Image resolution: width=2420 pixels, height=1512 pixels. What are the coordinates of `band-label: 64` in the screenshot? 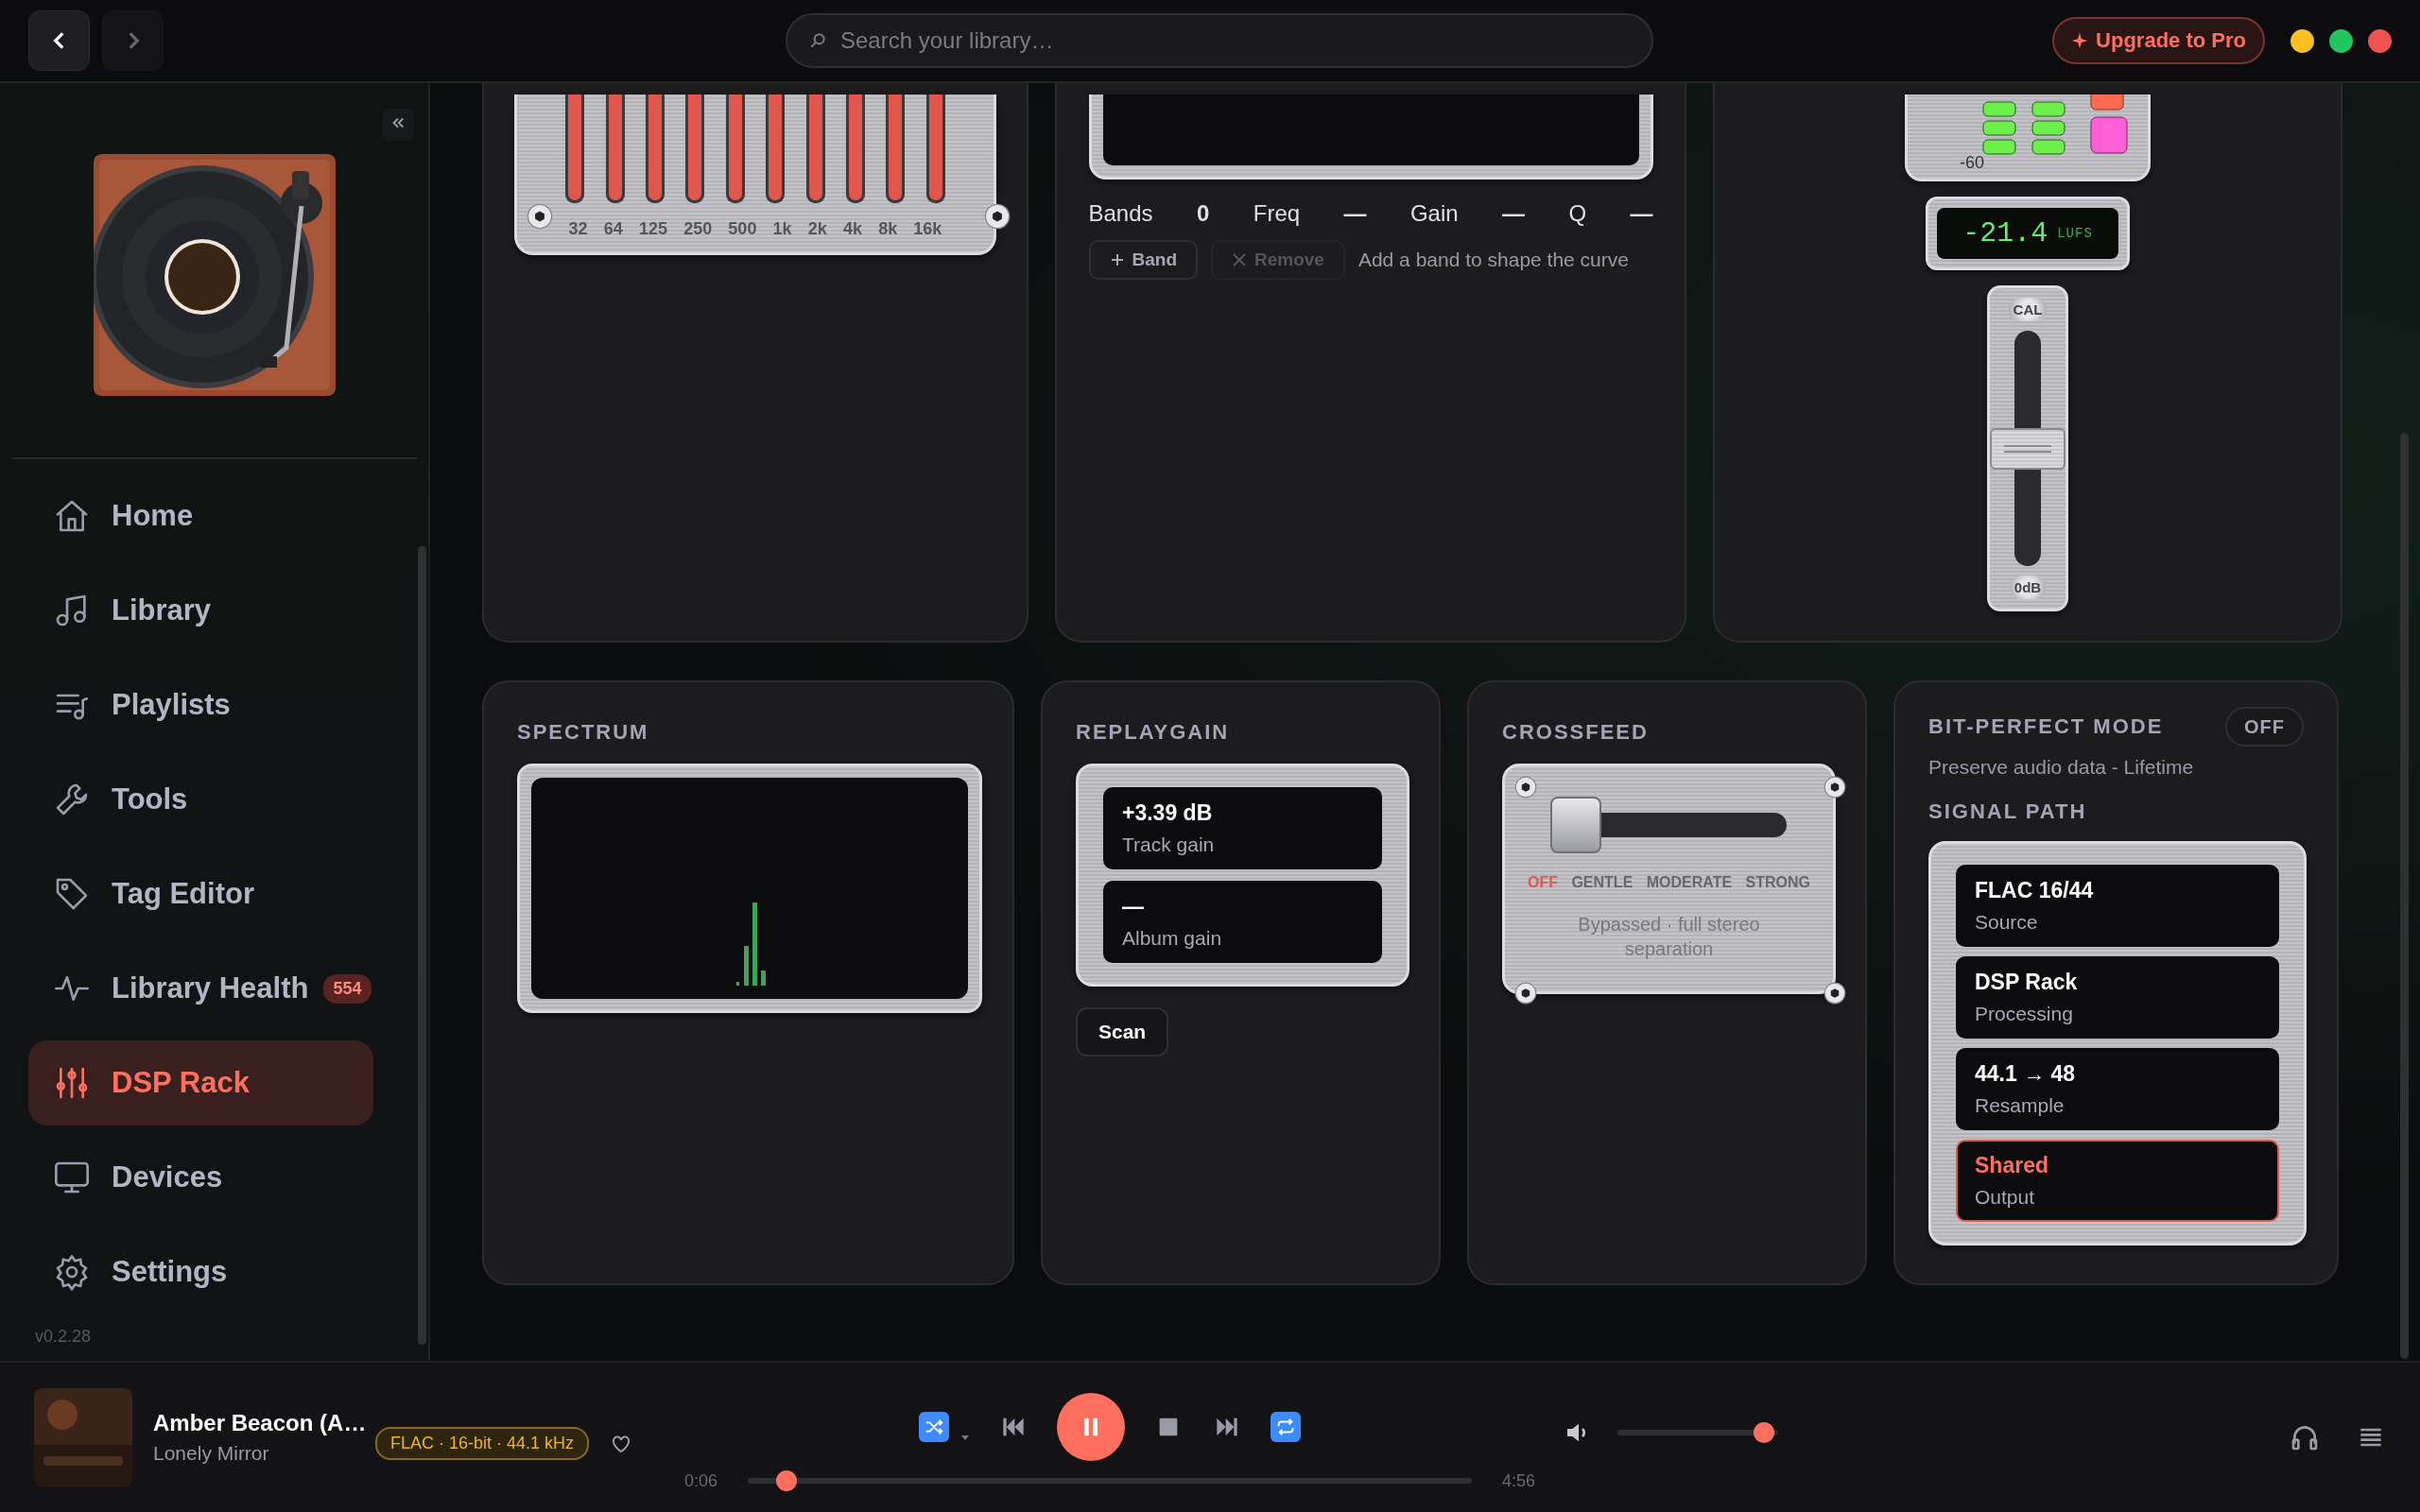 It's located at (613, 229).